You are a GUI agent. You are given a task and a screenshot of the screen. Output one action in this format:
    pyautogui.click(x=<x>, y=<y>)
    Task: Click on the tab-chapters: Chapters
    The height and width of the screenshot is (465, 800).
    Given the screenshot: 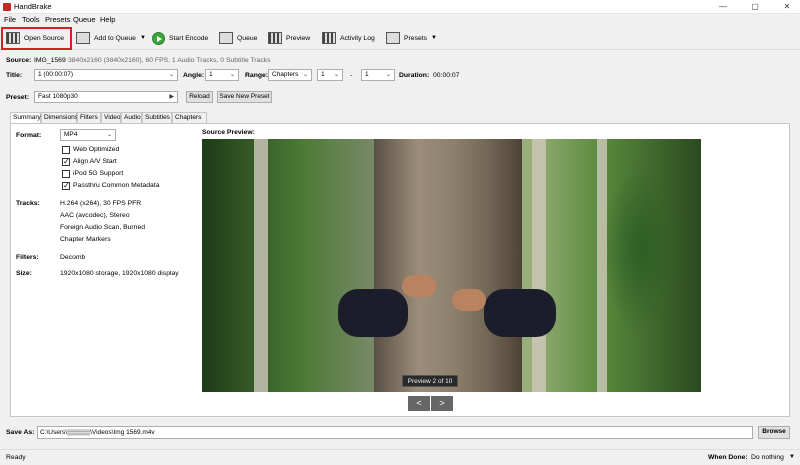 What is the action you would take?
    pyautogui.click(x=189, y=117)
    